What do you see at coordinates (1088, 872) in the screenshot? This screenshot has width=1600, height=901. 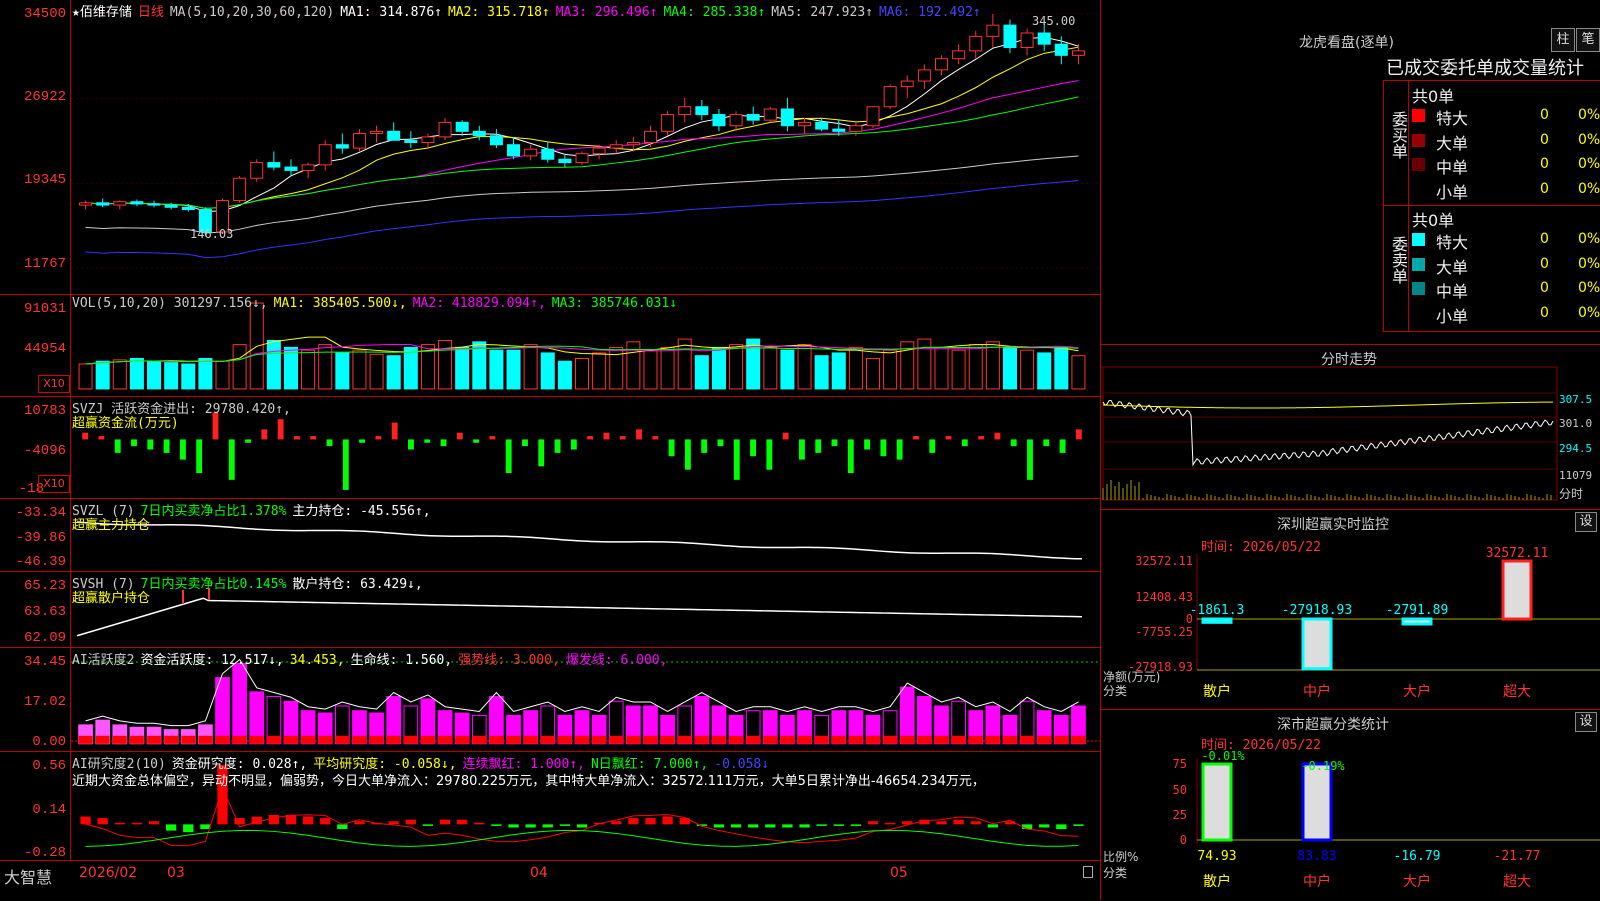 I see `lock-icon` at bounding box center [1088, 872].